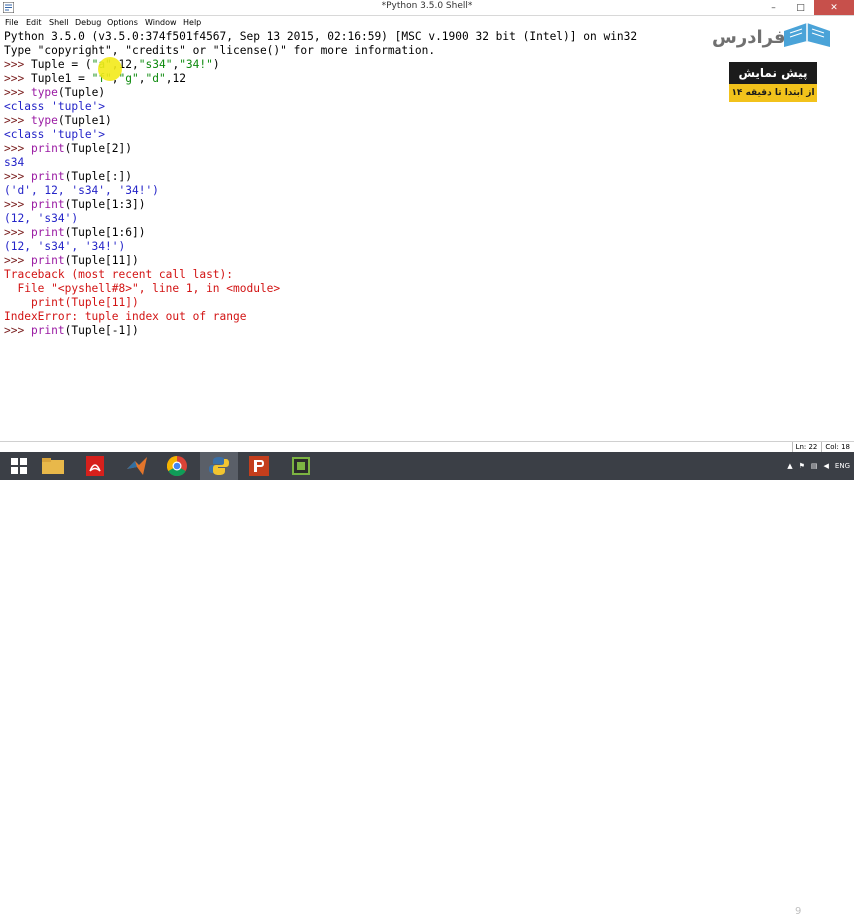 This screenshot has height=917, width=854. I want to click on traceback-file: File "<pyshell#8>", line 1, in <module>, so click(142, 288).